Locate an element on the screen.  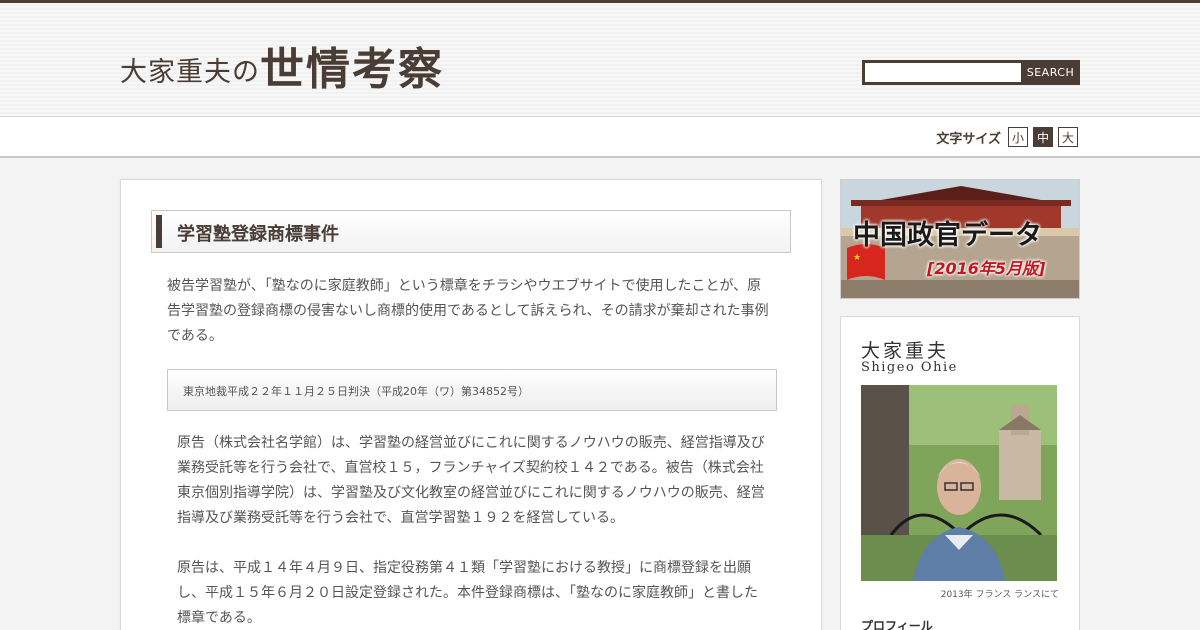
font-size-control: 文字サイズ 小 中 大 is located at coordinates (1007, 137).